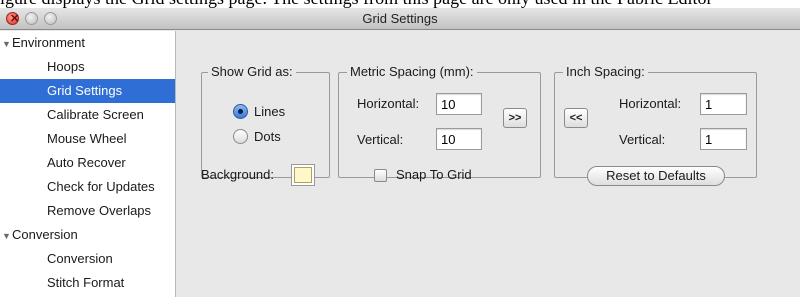  What do you see at coordinates (642, 139) in the screenshot?
I see `inch-vertical-label: Vertical:` at bounding box center [642, 139].